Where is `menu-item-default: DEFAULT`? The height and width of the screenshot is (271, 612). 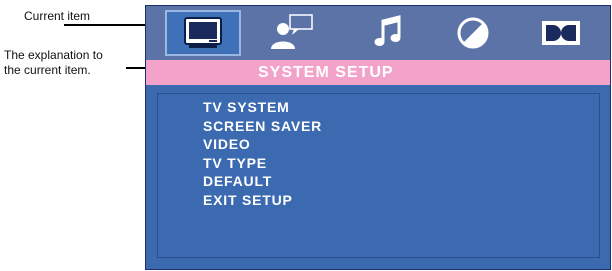 menu-item-default: DEFAULT is located at coordinates (262, 181).